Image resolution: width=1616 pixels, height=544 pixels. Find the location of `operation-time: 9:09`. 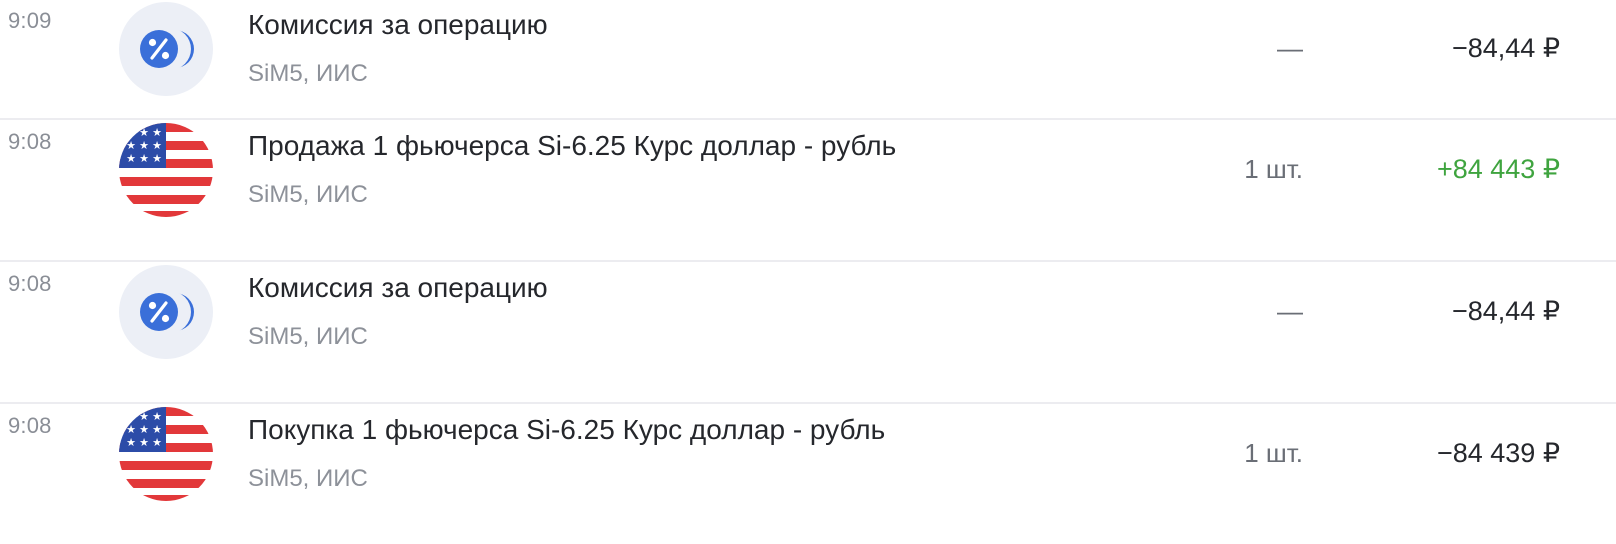

operation-time: 9:09 is located at coordinates (30, 20).